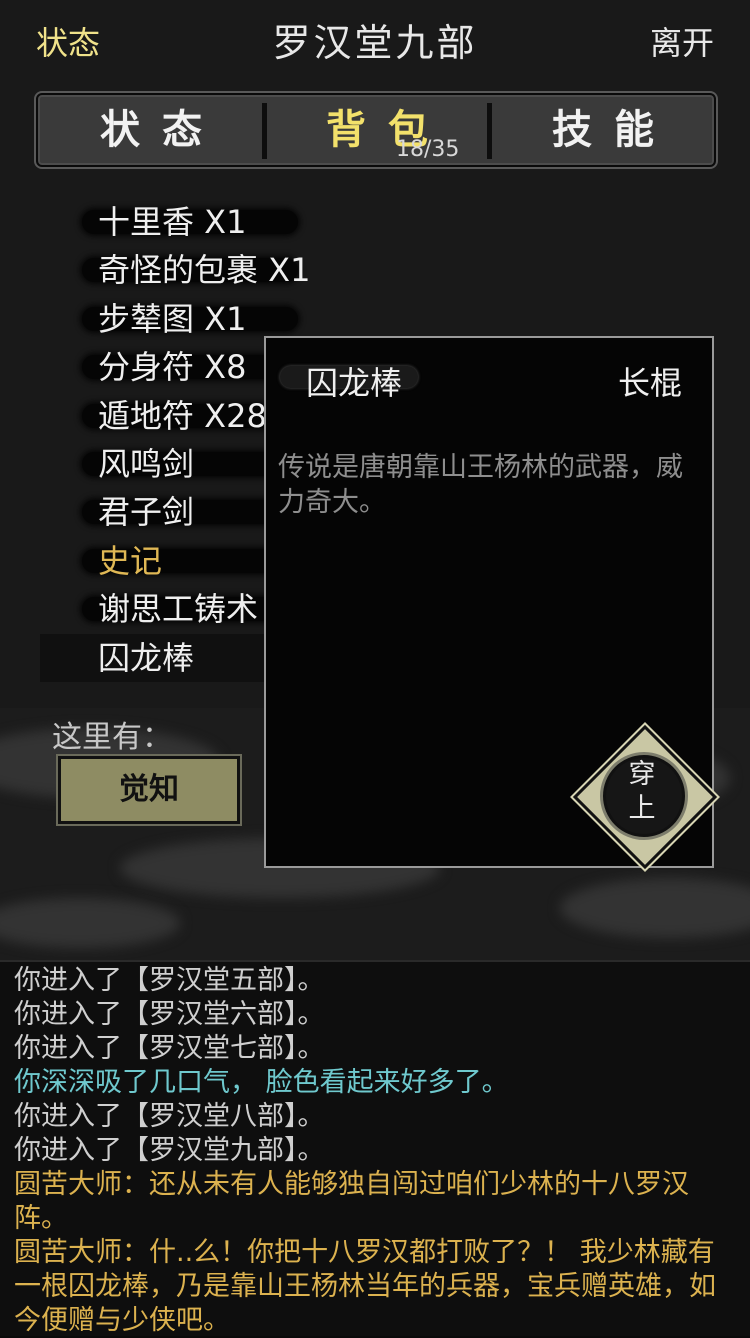 The width and height of the screenshot is (750, 1338). Describe the element at coordinates (146, 657) in the screenshot. I see `inventory-item-label: 囚龙棒` at that location.